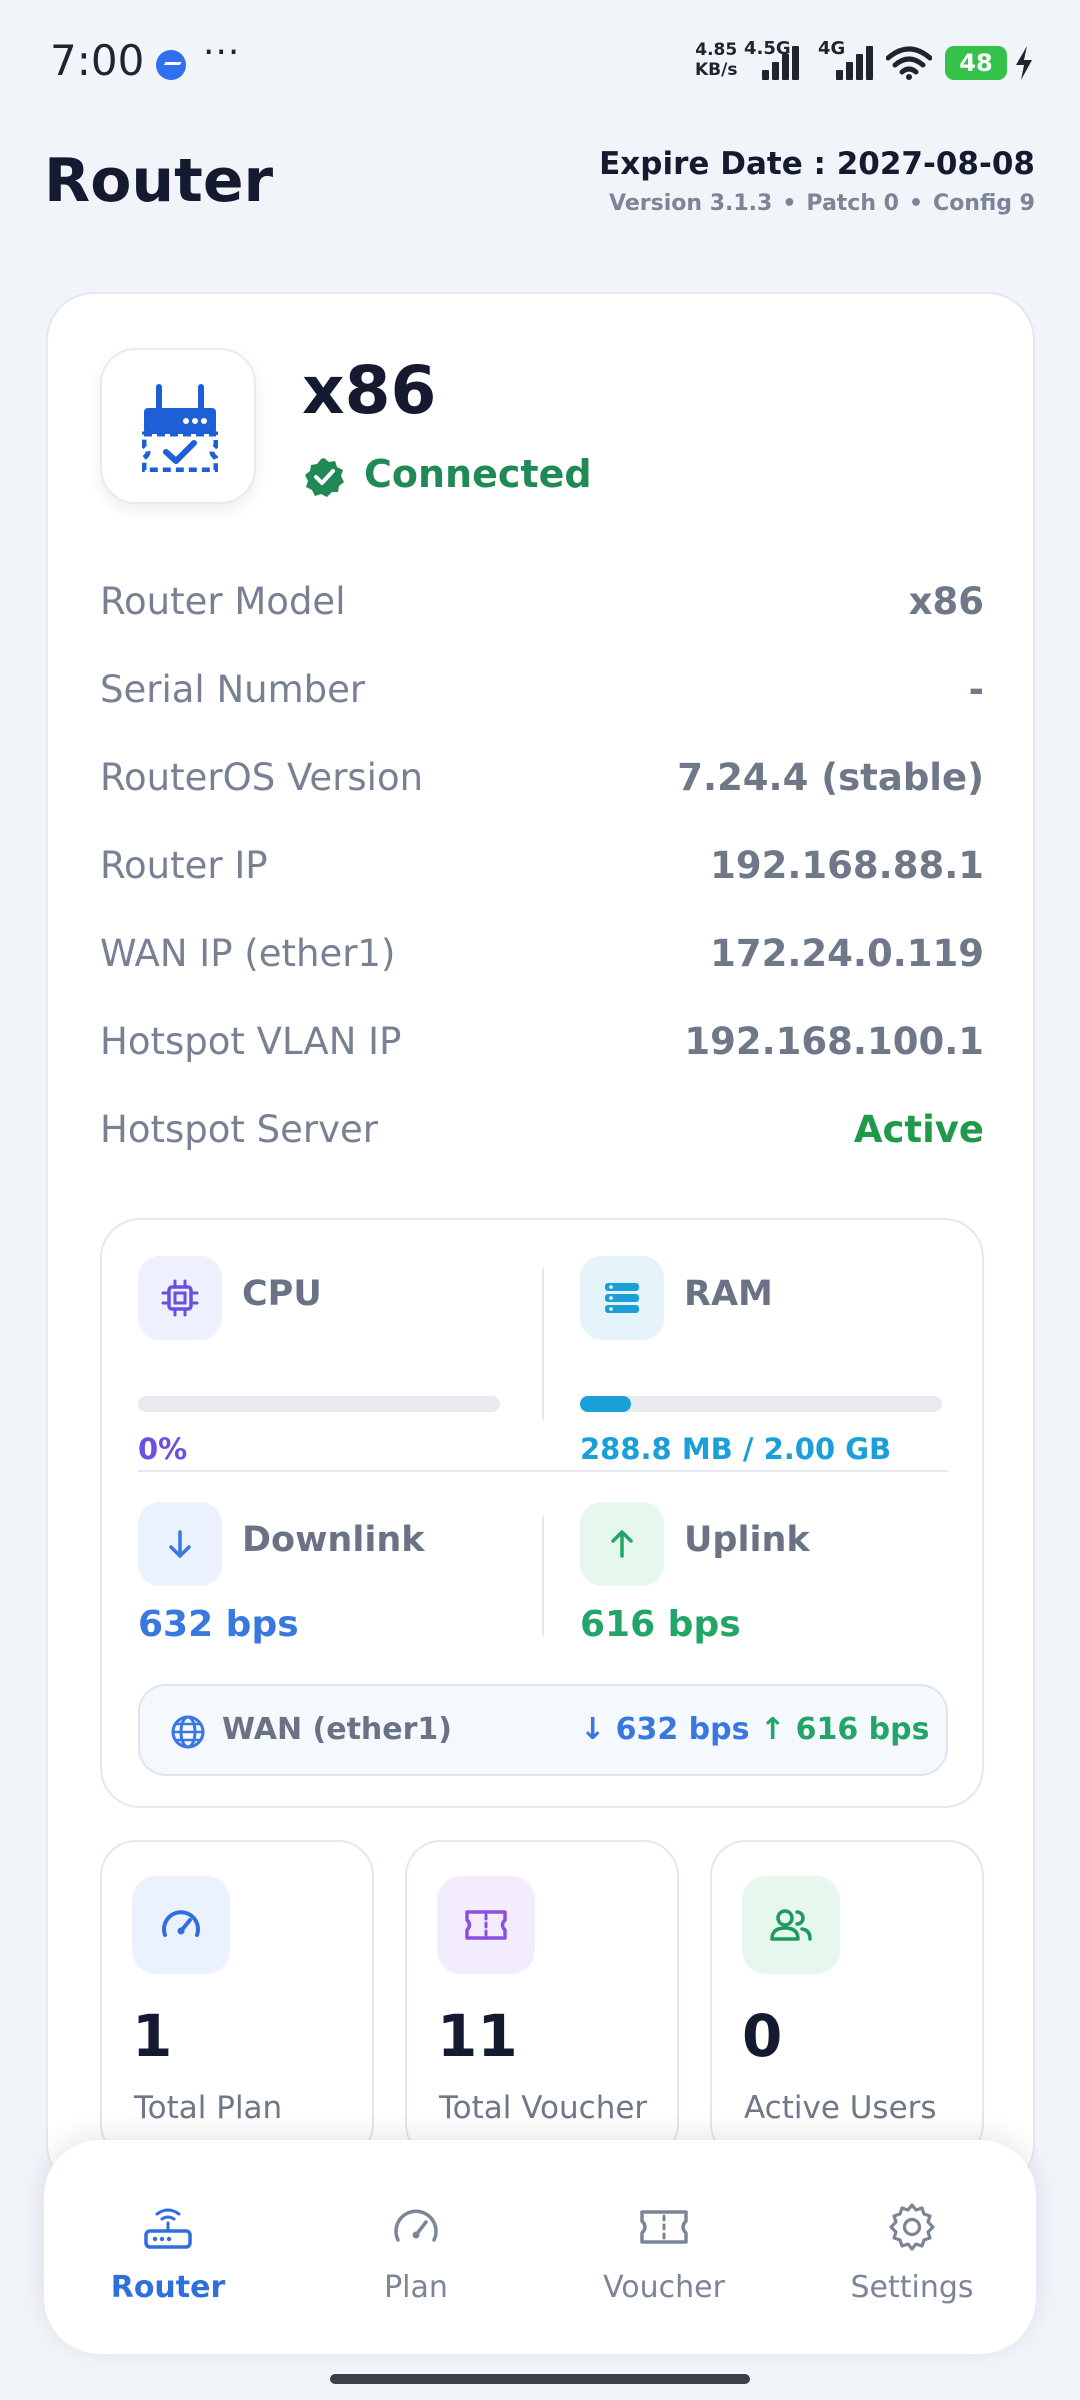  Describe the element at coordinates (606, 1404) in the screenshot. I see `ram-progress-fill` at that location.